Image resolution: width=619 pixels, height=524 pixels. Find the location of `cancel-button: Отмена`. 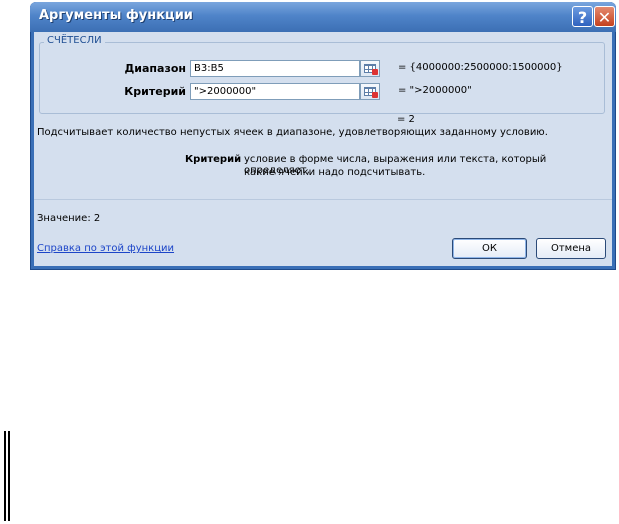

cancel-button: Отмена is located at coordinates (571, 248).